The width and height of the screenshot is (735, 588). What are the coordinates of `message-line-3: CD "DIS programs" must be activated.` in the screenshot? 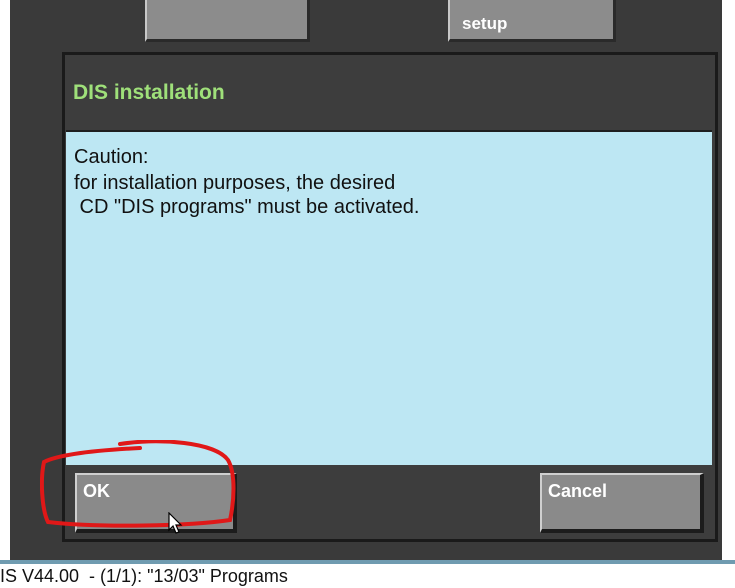 It's located at (247, 207).